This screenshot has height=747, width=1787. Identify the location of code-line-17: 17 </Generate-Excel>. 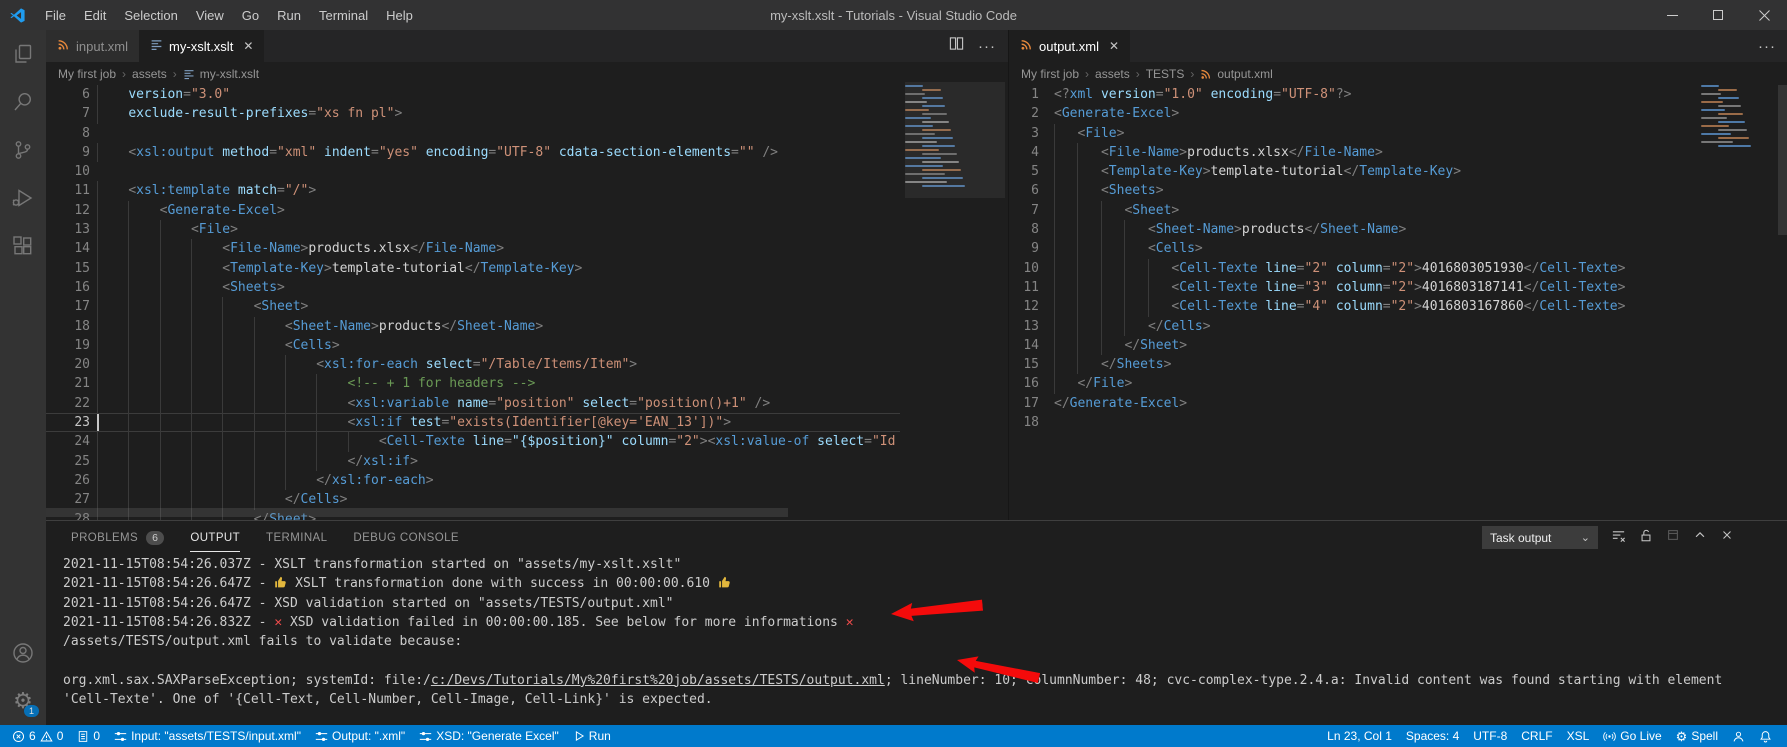
(1354, 403).